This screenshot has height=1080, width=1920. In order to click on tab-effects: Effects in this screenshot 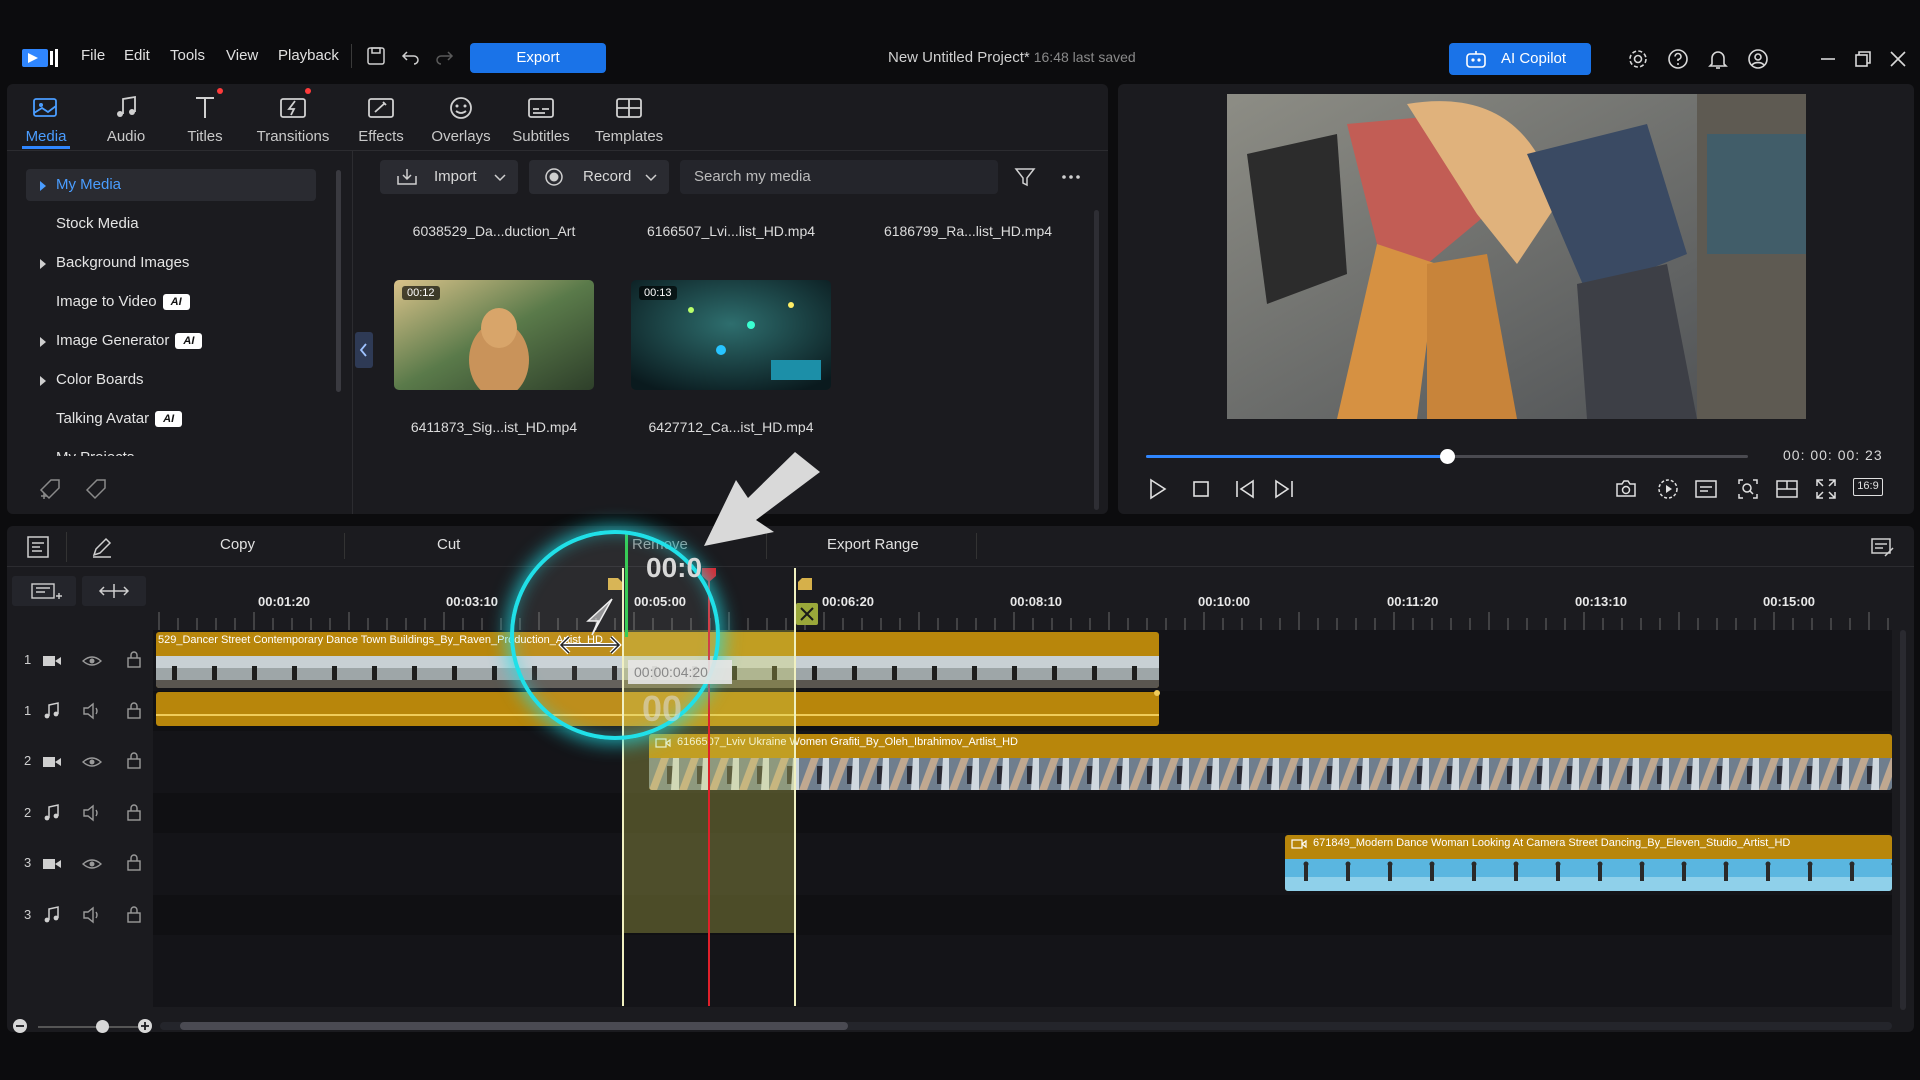, I will do `click(381, 119)`.